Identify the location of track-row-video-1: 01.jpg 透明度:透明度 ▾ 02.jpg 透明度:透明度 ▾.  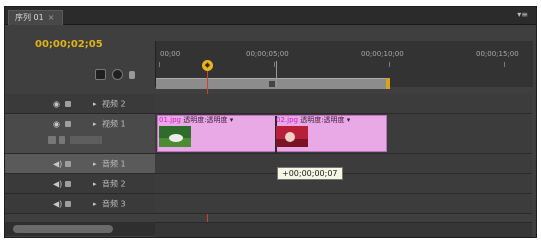
(343, 134).